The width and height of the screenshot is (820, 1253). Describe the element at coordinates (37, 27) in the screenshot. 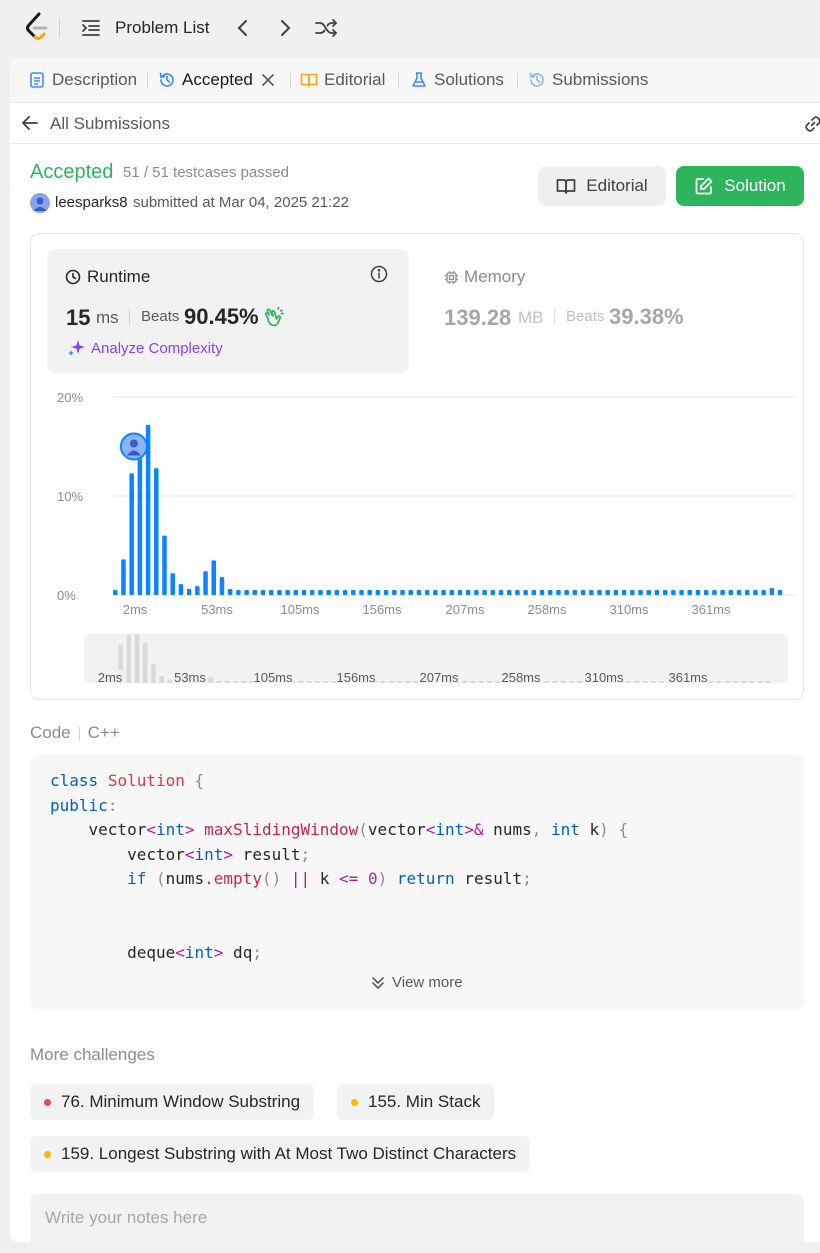

I see `leetcode-logo-icon` at that location.